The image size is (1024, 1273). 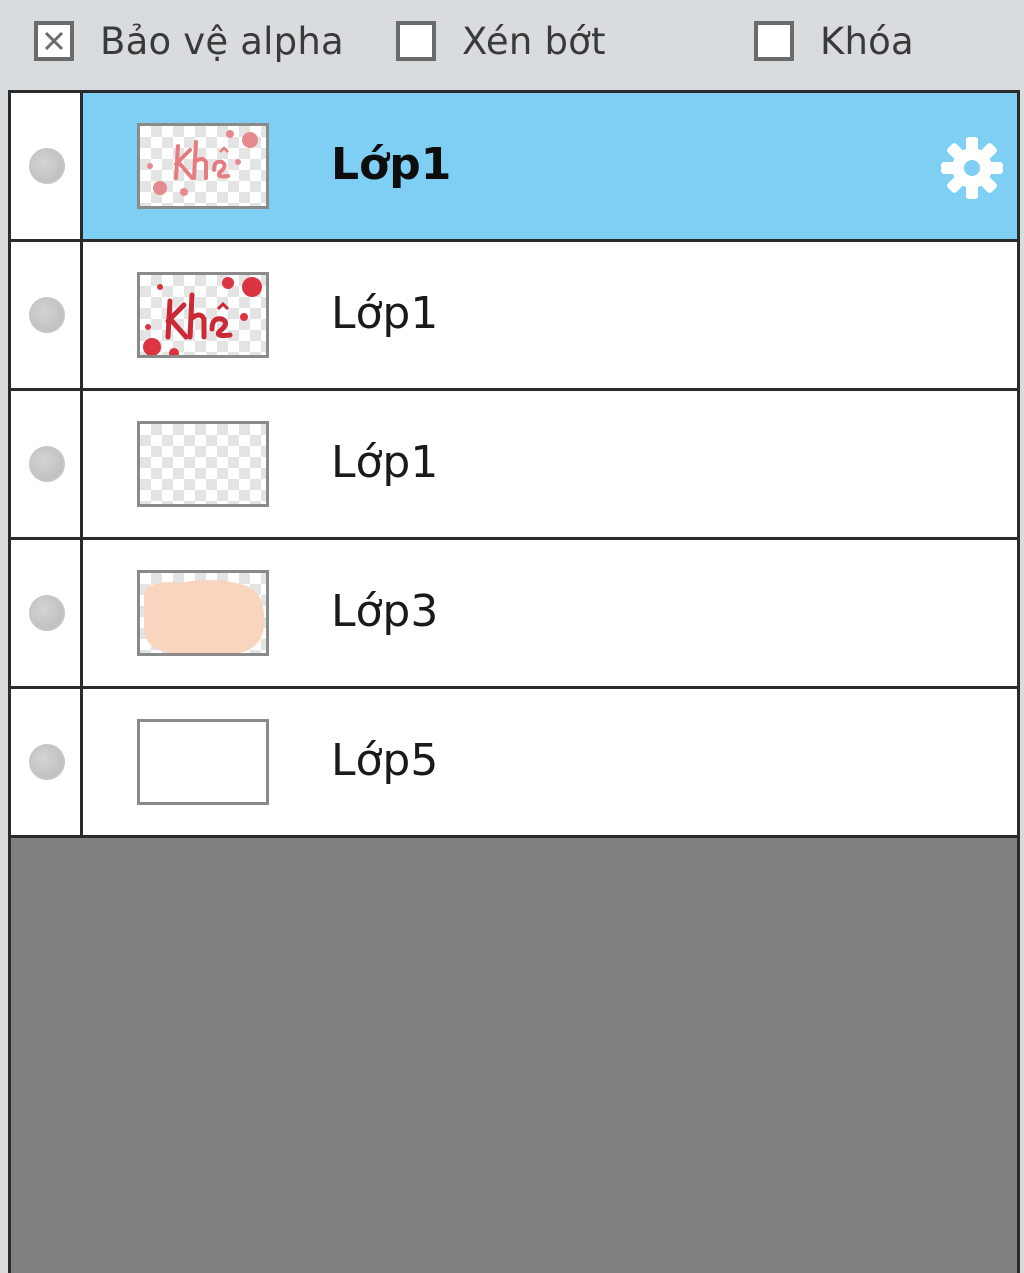 I want to click on layer-row: Lớp3, so click(x=514, y=614).